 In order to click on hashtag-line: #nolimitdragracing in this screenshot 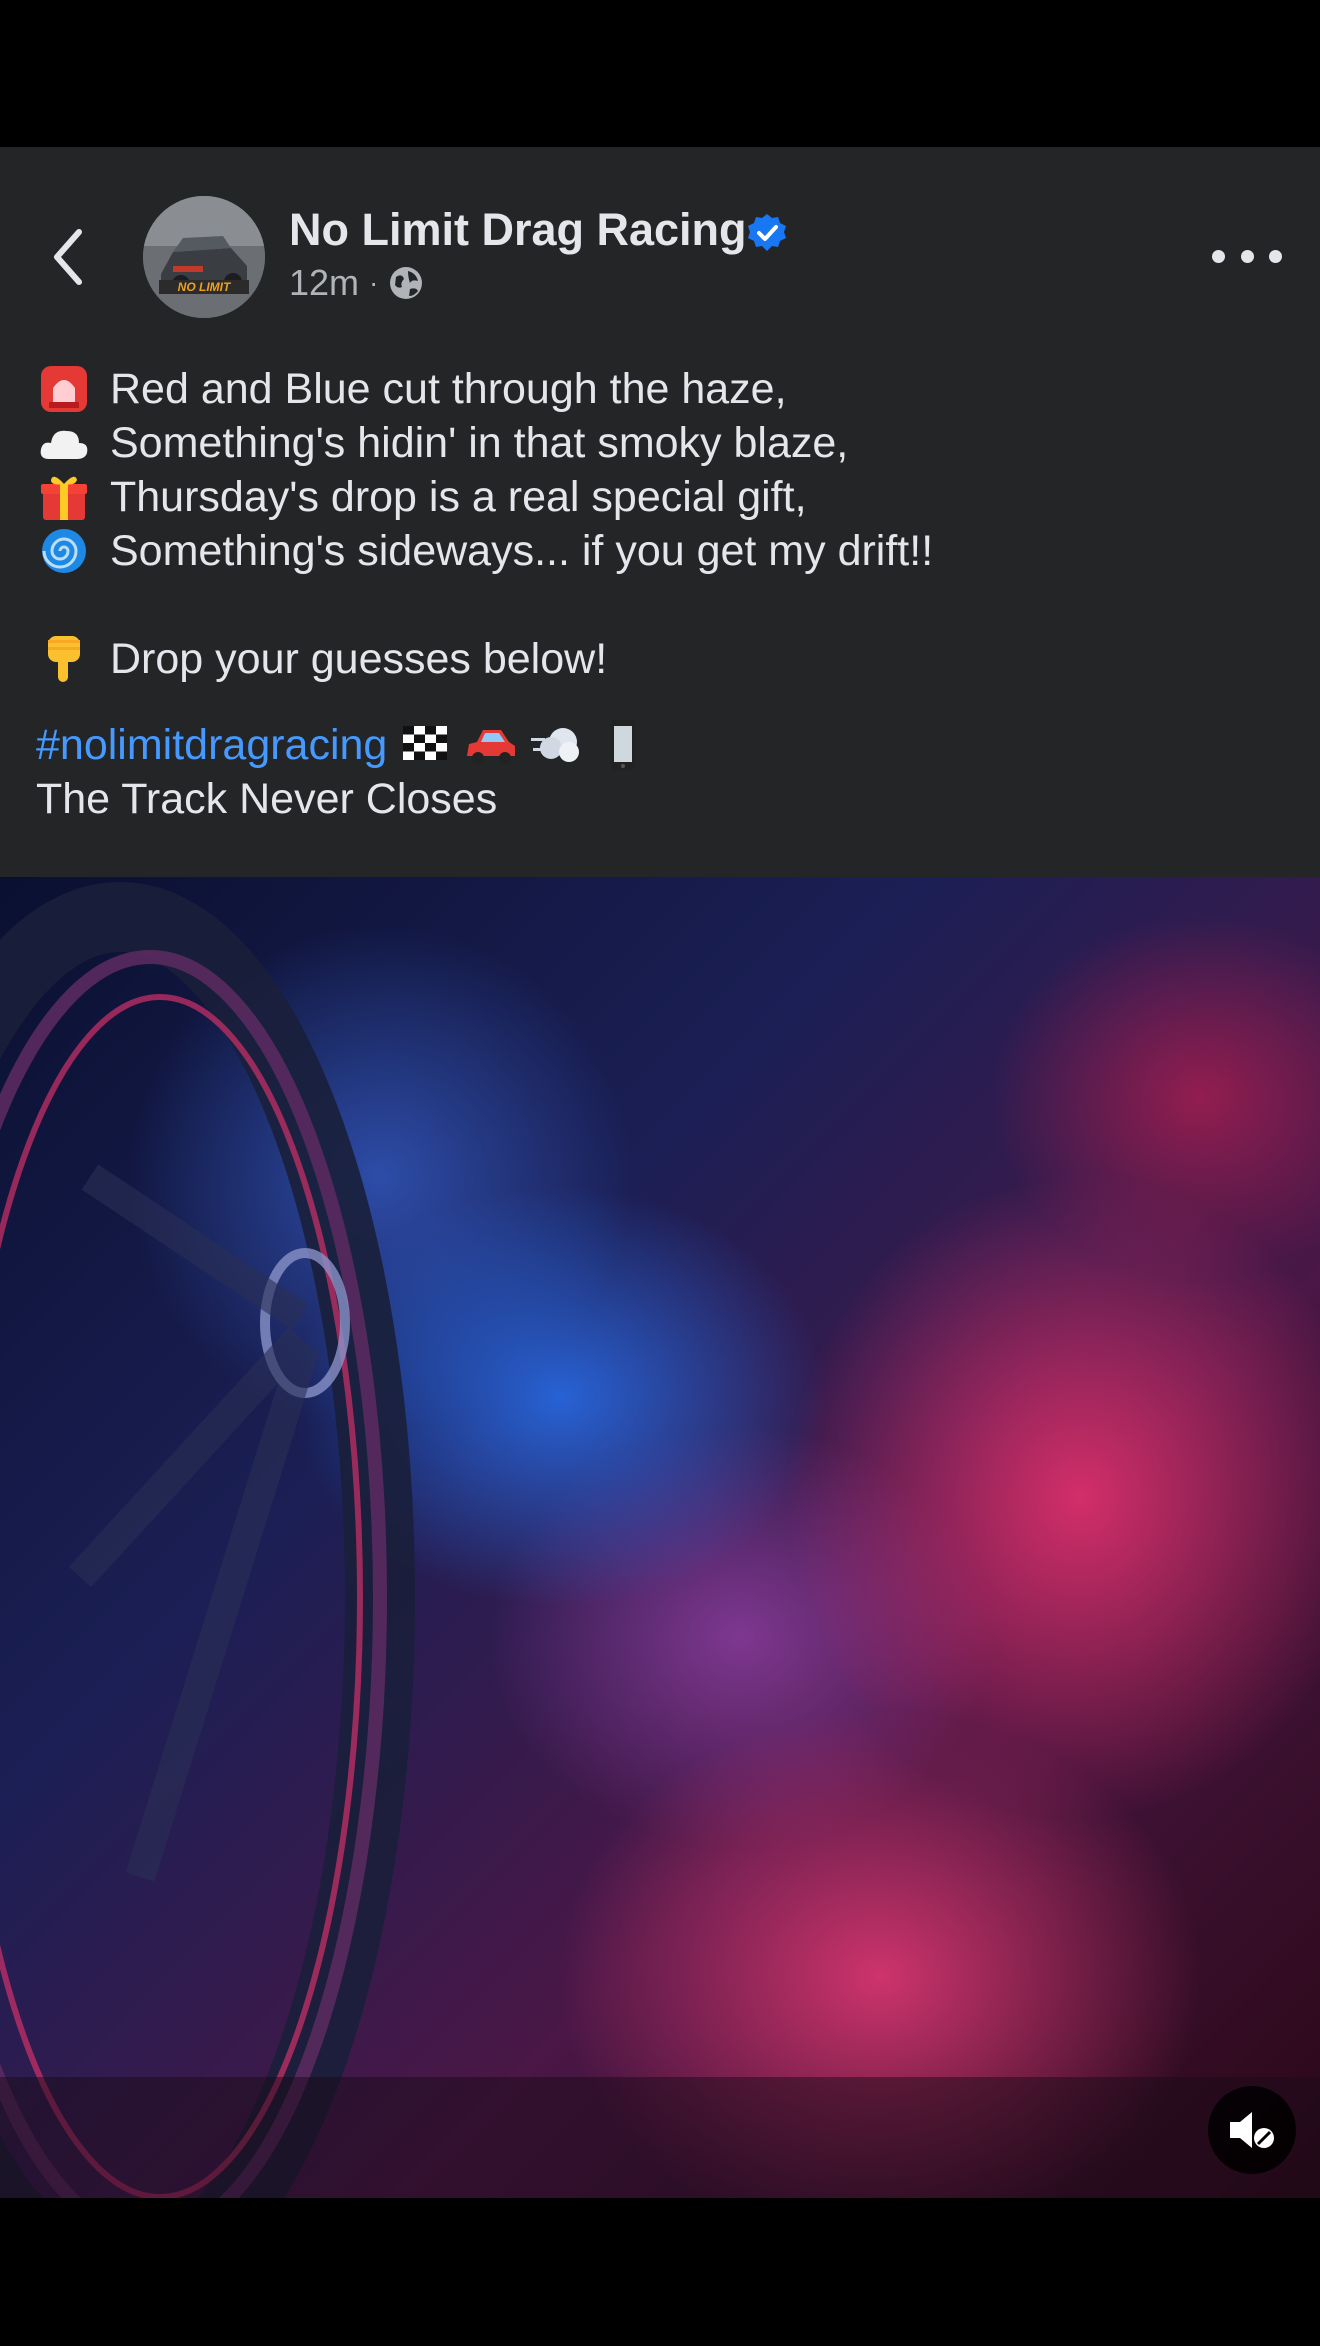, I will do `click(661, 745)`.